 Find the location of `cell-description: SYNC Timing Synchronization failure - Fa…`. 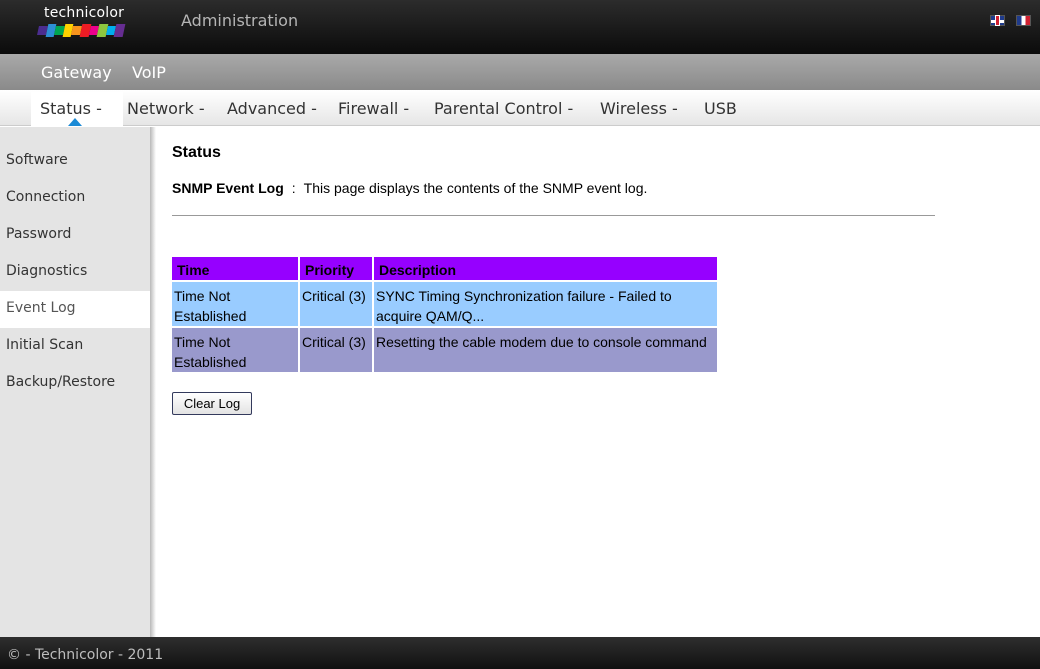

cell-description: SYNC Timing Synchronization failure - Fa… is located at coordinates (545, 304).